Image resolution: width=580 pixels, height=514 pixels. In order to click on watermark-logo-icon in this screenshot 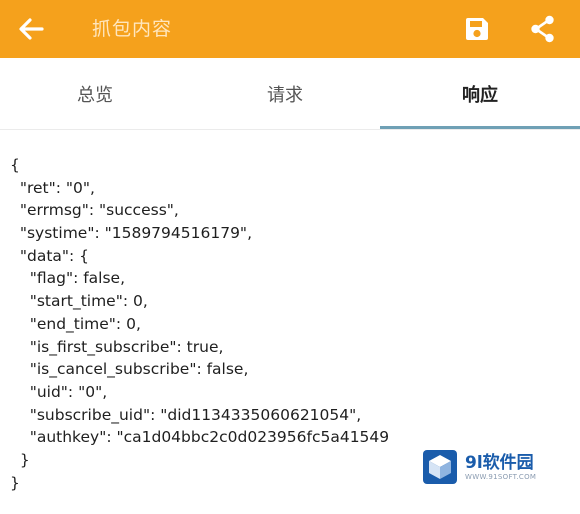, I will do `click(440, 467)`.